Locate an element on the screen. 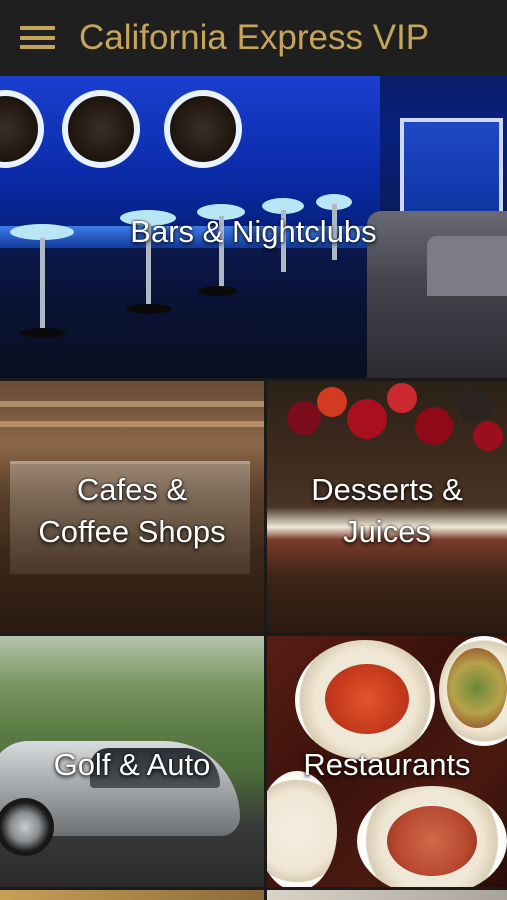 The image size is (507, 900). tile-image-desserts is located at coordinates (304, 418).